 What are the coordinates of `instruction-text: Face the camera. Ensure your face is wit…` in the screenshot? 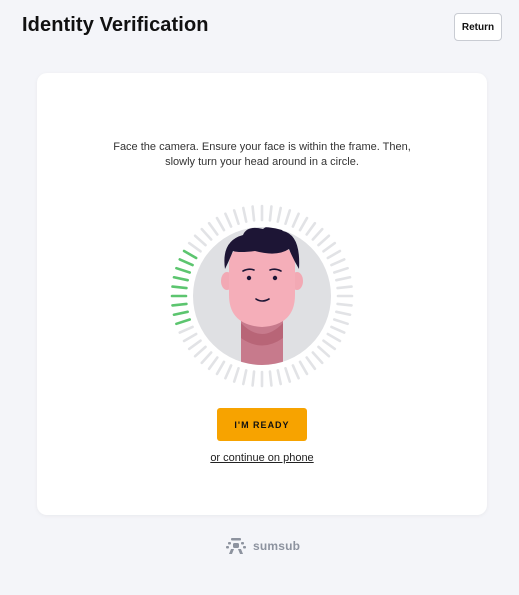 It's located at (262, 155).